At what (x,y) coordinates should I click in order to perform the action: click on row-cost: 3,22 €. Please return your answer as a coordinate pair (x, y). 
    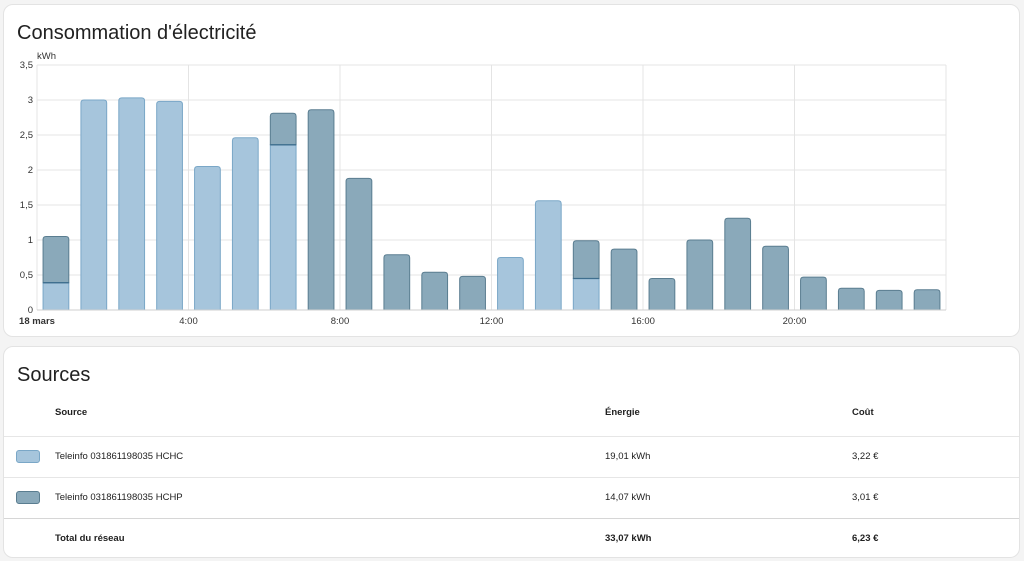
    Looking at the image, I should click on (865, 456).